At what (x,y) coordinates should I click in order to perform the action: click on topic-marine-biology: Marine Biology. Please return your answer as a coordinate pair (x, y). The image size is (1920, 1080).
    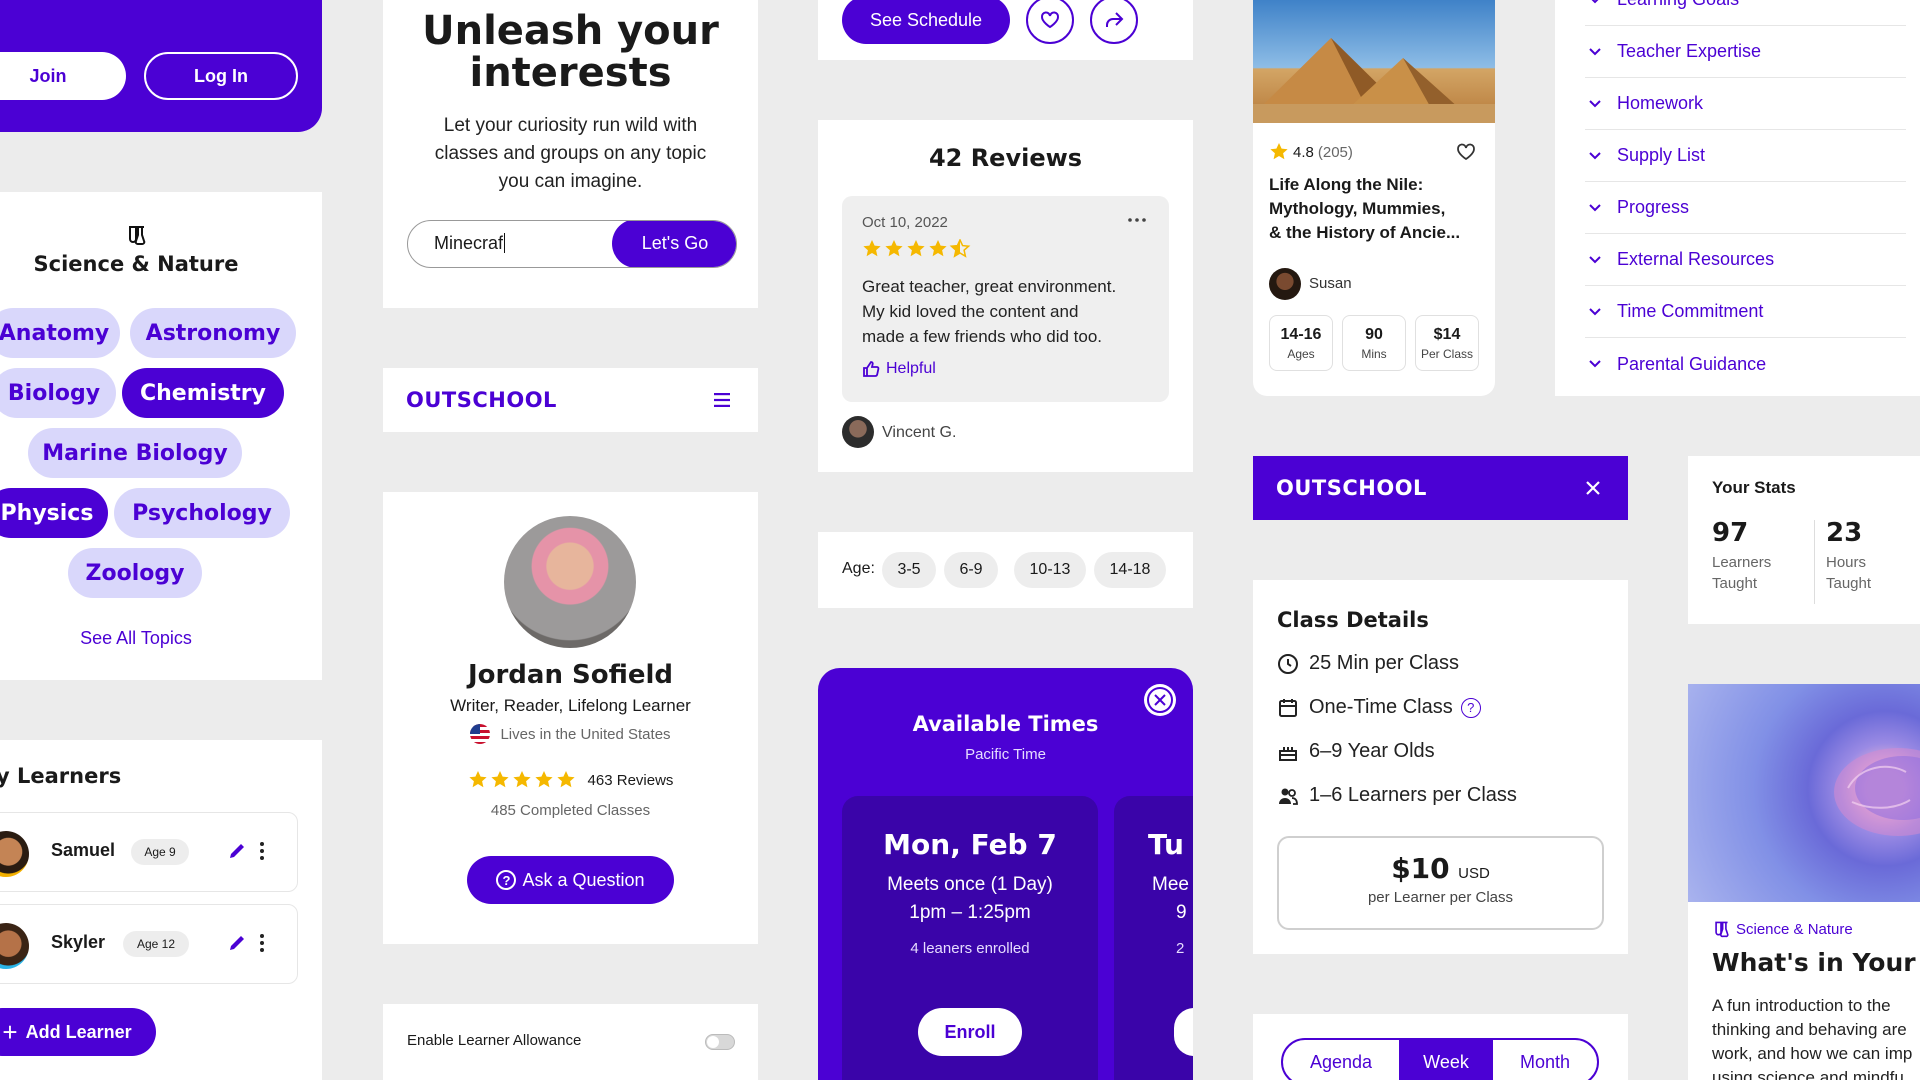
    Looking at the image, I should click on (135, 453).